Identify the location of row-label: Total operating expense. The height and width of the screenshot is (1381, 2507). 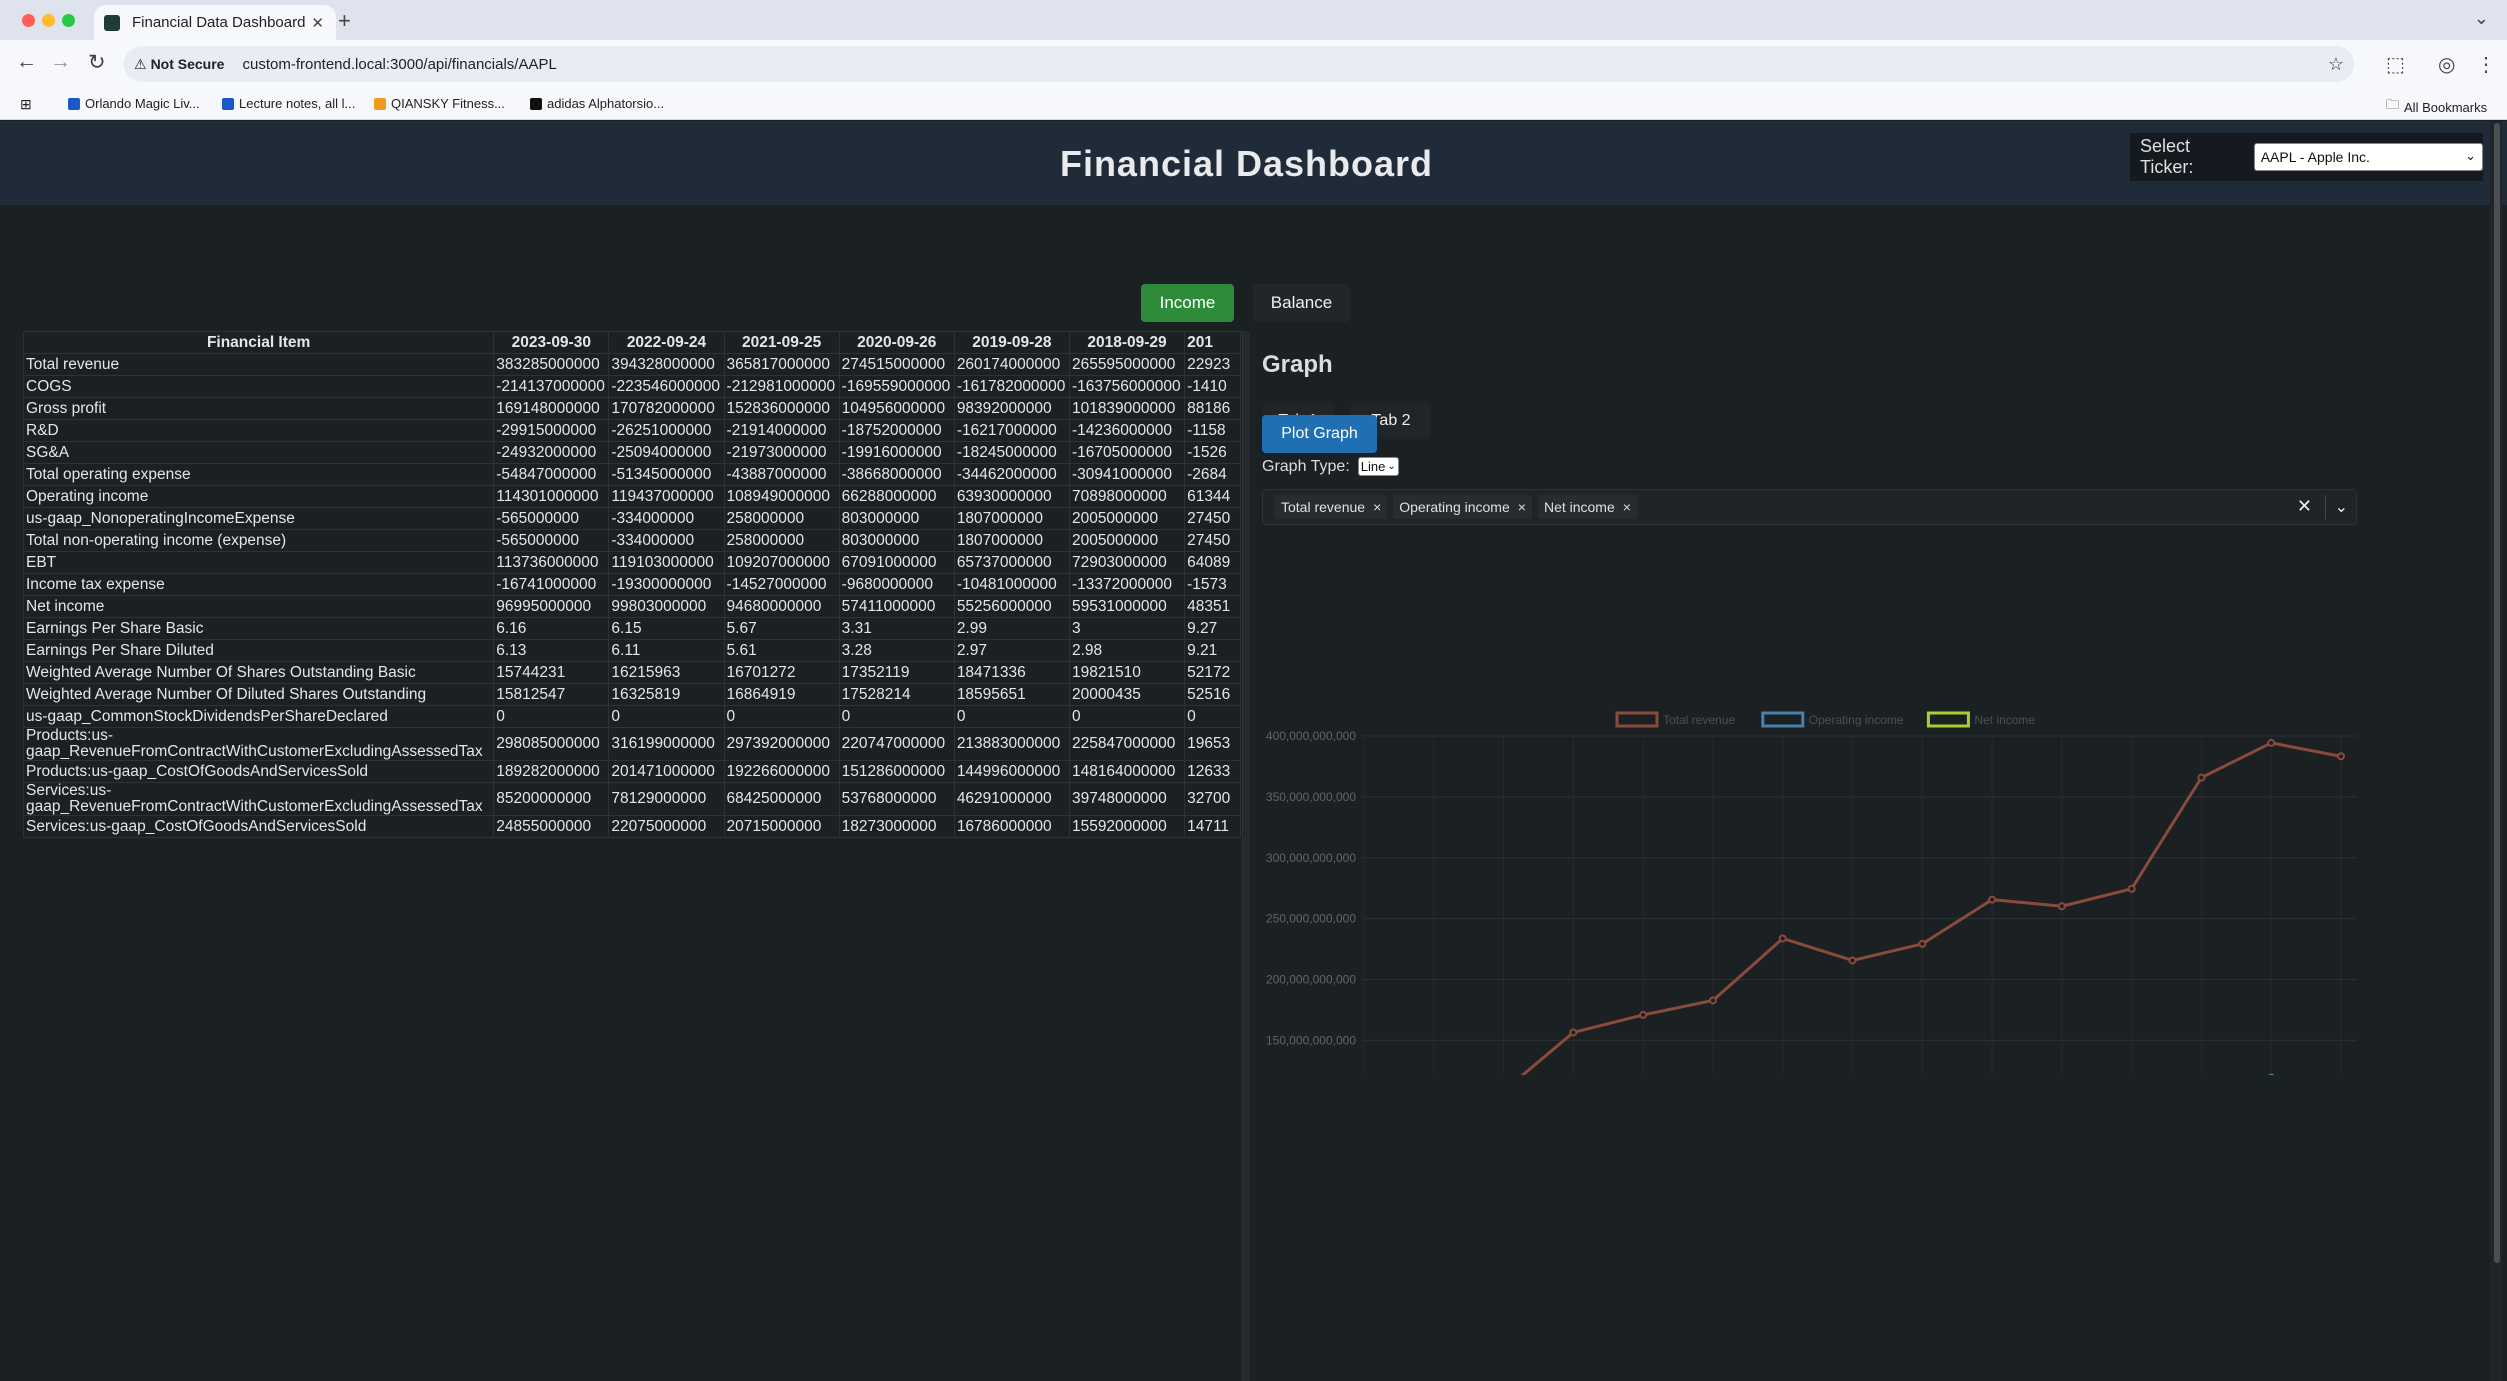
(259, 474).